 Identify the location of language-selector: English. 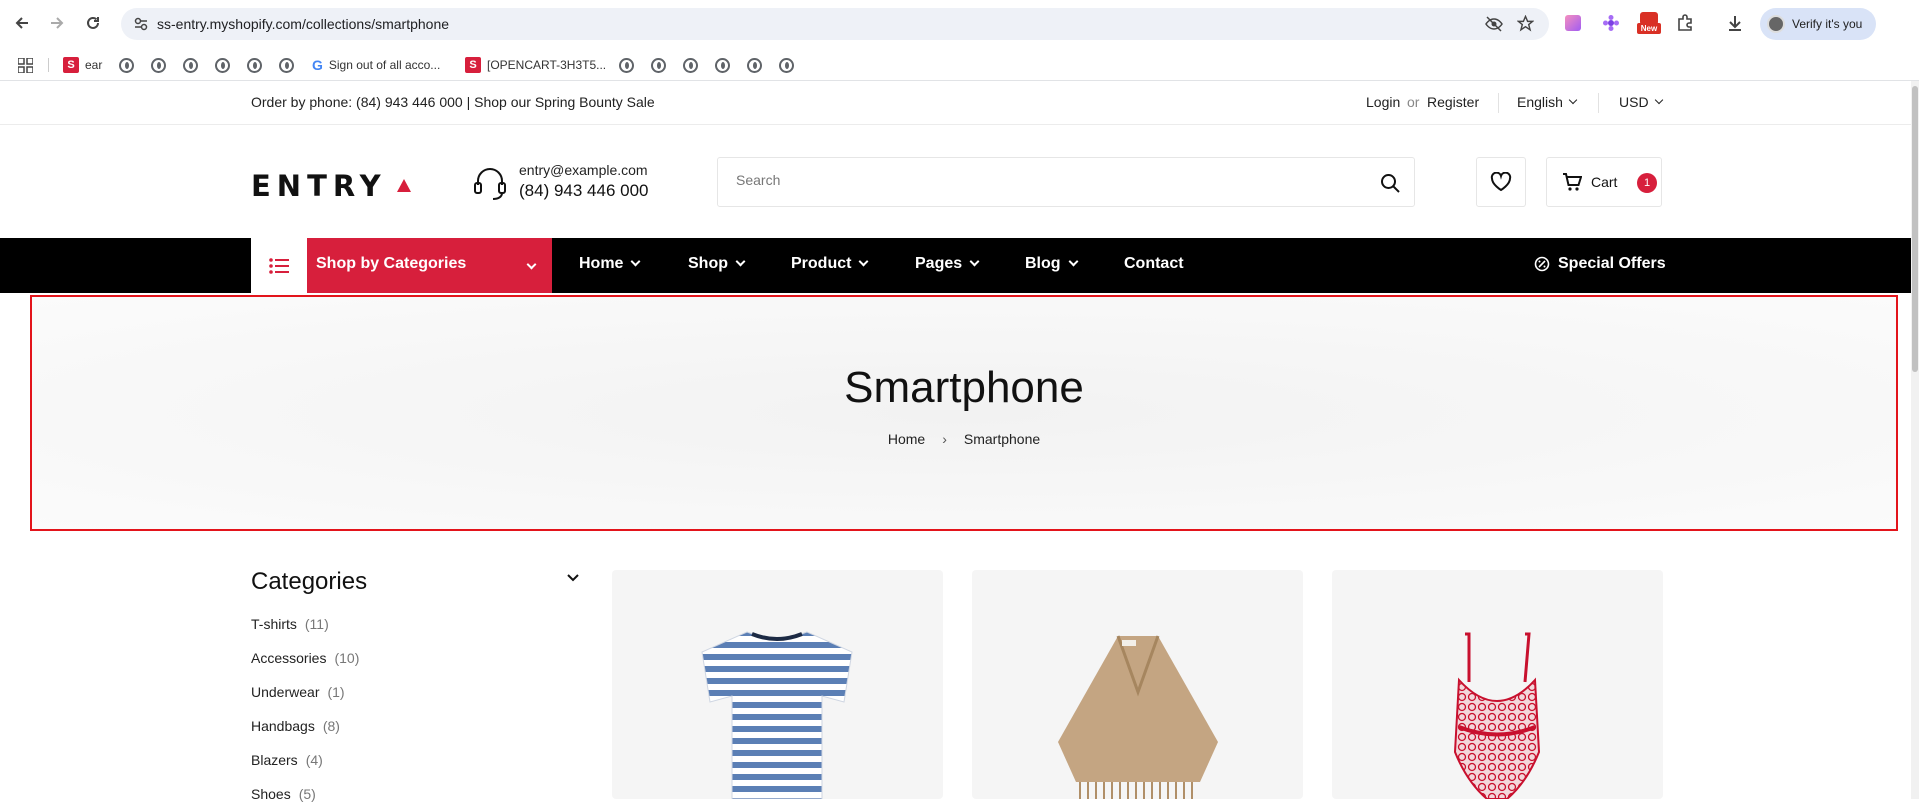
(1547, 102).